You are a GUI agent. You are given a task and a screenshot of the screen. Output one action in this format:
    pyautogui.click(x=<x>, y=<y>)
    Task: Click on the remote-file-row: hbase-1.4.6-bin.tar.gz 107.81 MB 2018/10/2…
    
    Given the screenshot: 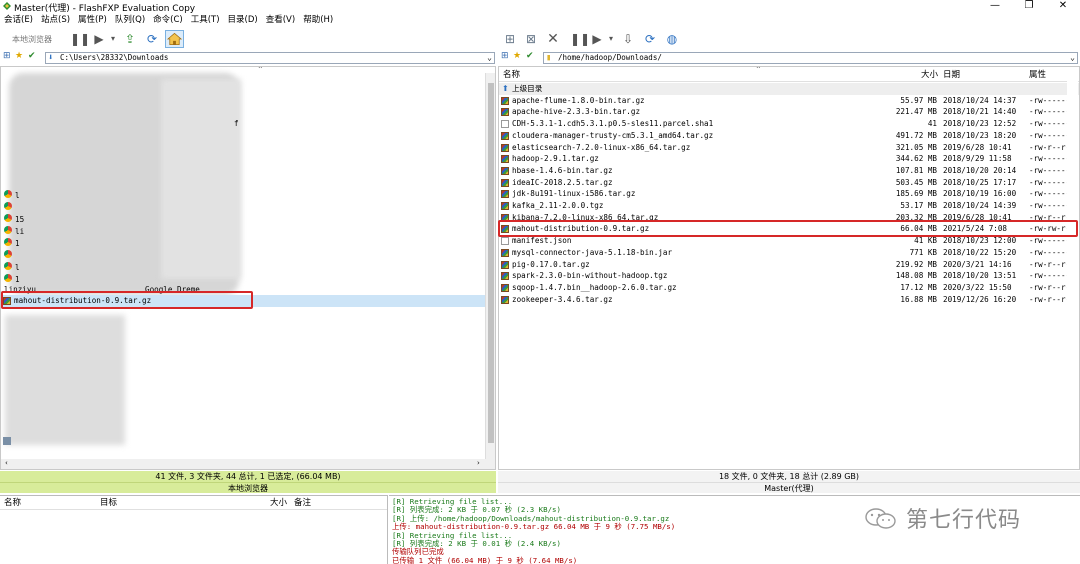 What is the action you would take?
    pyautogui.click(x=789, y=171)
    